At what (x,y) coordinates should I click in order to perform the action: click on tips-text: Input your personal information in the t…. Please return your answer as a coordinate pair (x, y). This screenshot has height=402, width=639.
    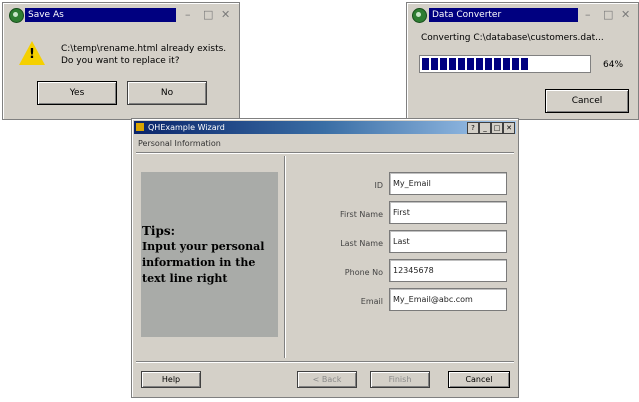
    Looking at the image, I should click on (203, 262).